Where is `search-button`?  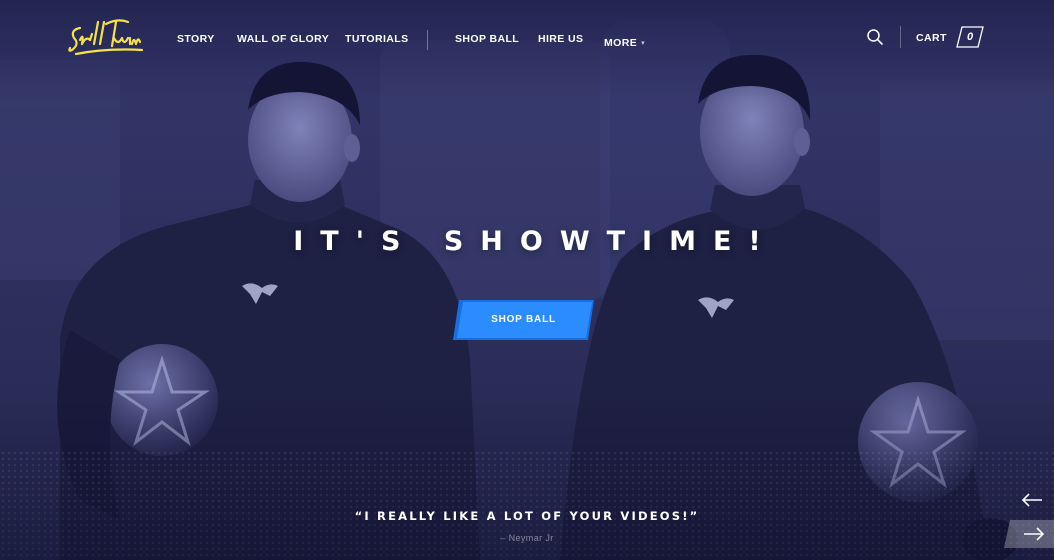 search-button is located at coordinates (875, 37).